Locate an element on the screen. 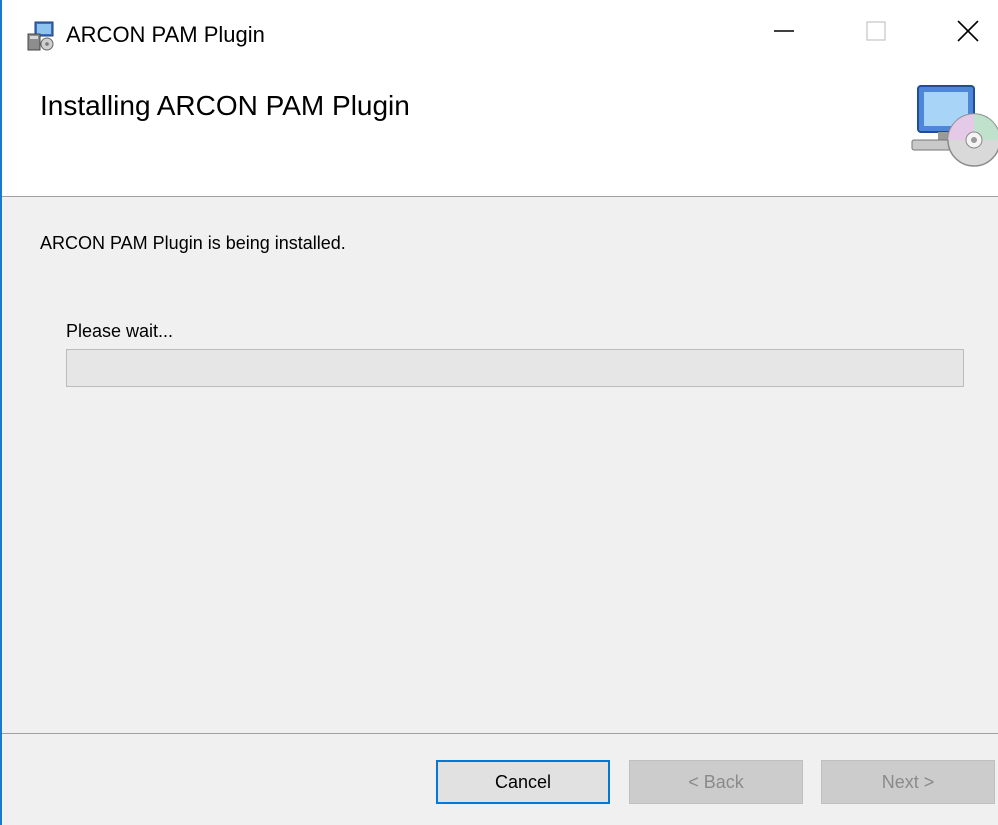 Image resolution: width=998 pixels, height=825 pixels. title-bar: ARCON PAM Plugin is located at coordinates (500, 33).